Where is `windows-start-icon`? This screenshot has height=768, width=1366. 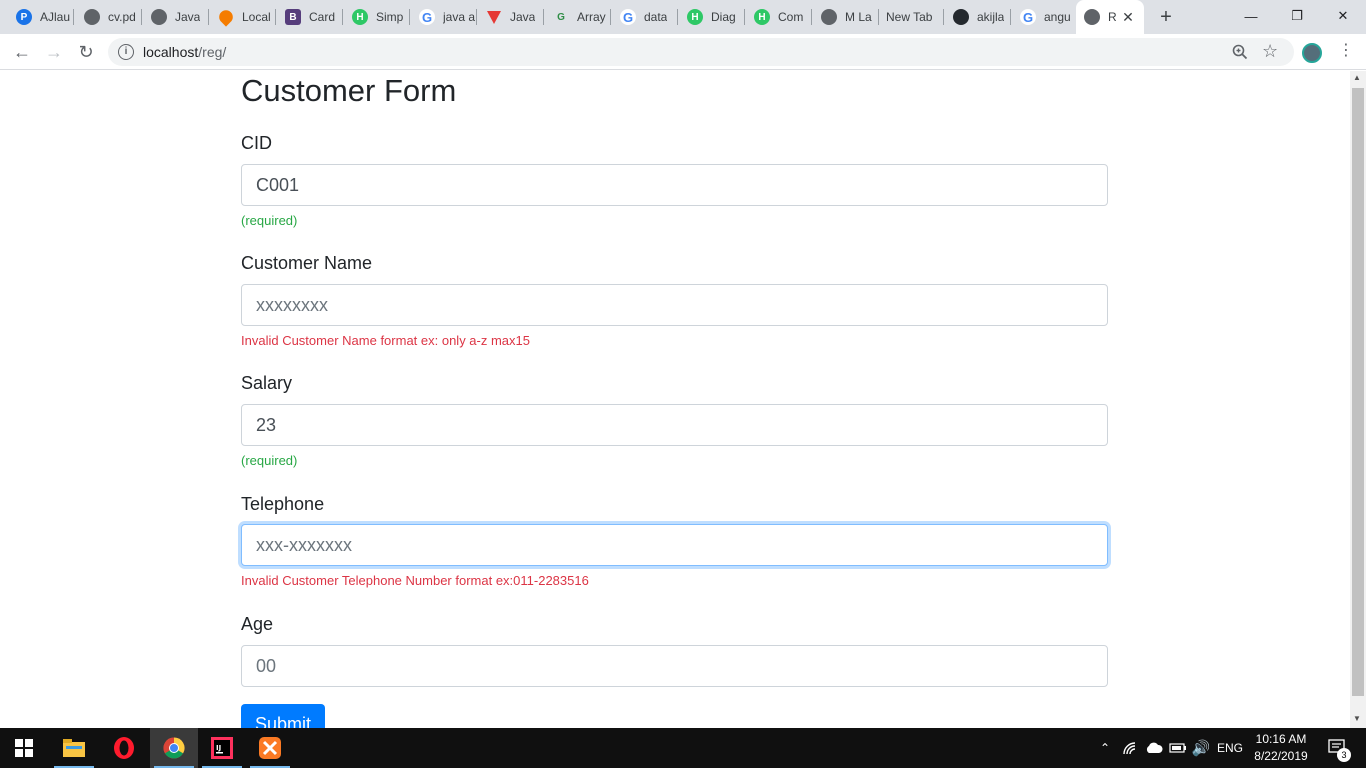
windows-start-icon is located at coordinates (24, 748).